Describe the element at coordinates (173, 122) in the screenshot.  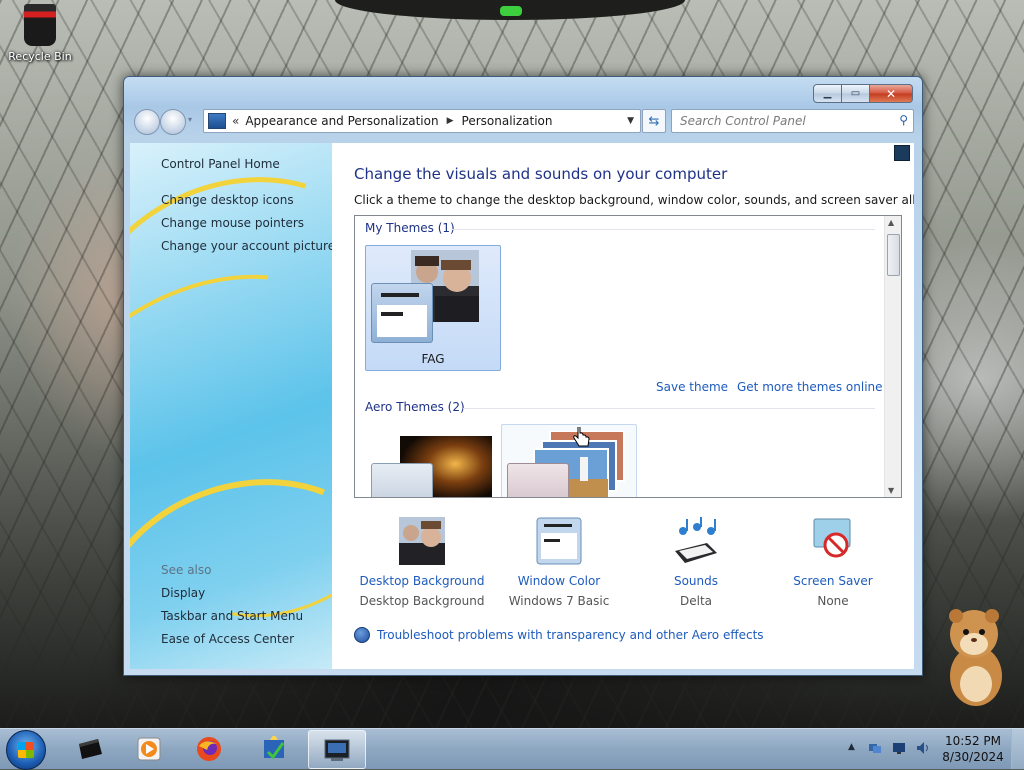
I see `forward-button` at that location.